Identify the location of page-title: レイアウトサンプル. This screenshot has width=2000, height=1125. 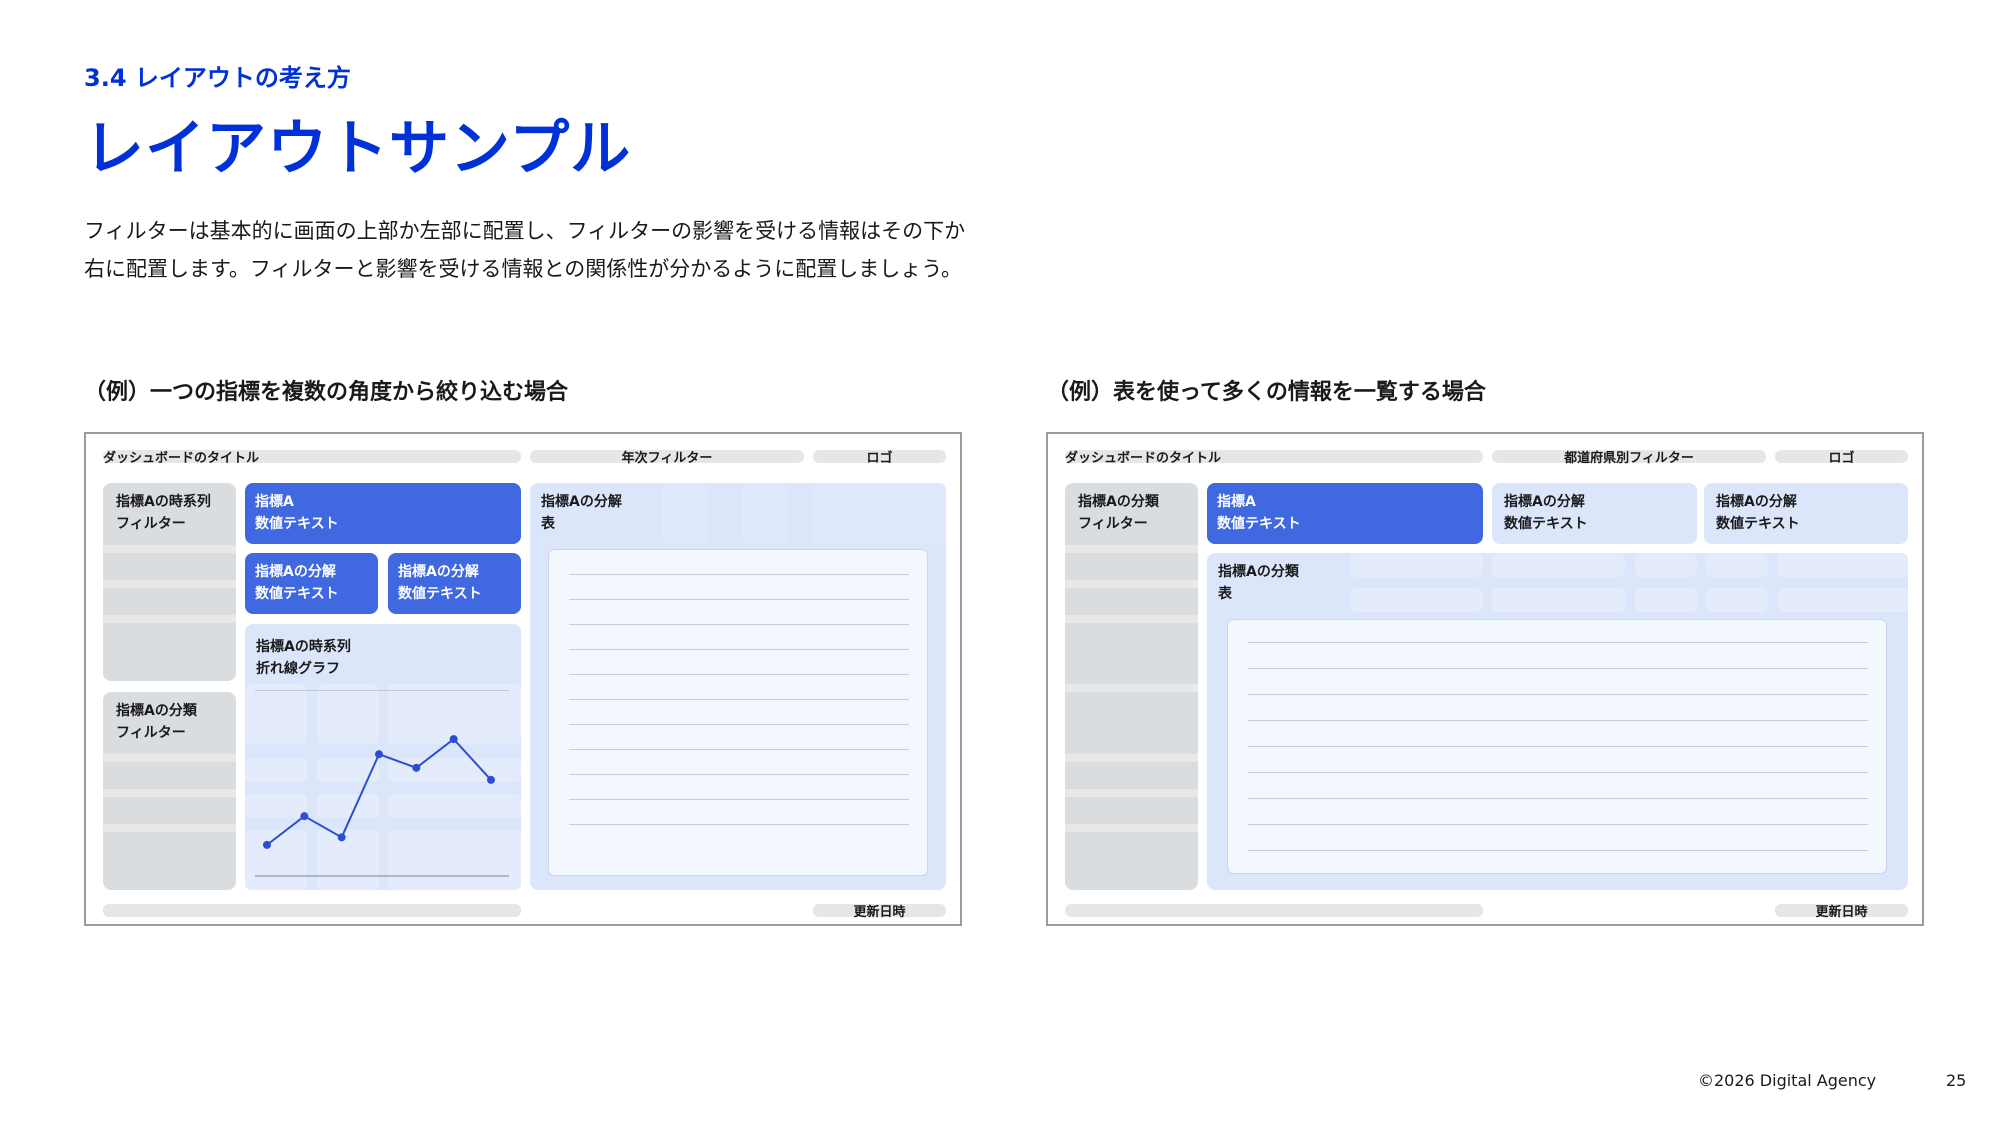
(358, 149).